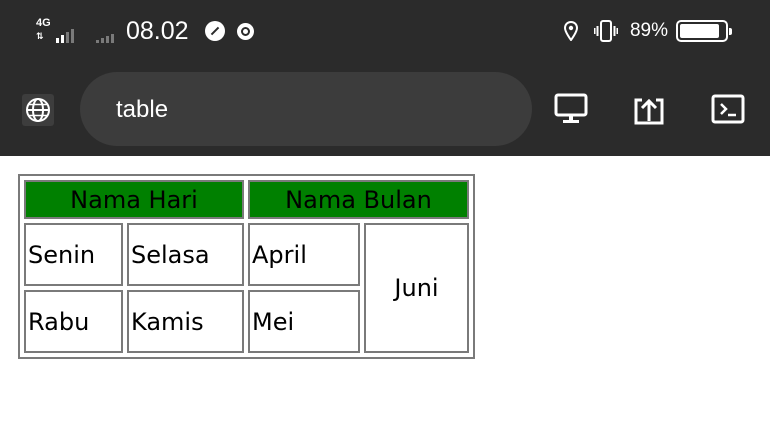 This screenshot has width=770, height=424. I want to click on battery-icon, so click(704, 31).